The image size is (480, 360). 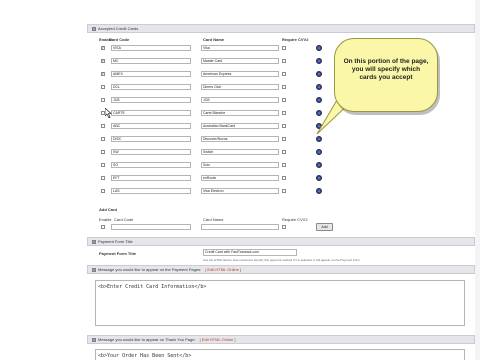 I want to click on payment-form-header: Payment Form Title, so click(x=281, y=241).